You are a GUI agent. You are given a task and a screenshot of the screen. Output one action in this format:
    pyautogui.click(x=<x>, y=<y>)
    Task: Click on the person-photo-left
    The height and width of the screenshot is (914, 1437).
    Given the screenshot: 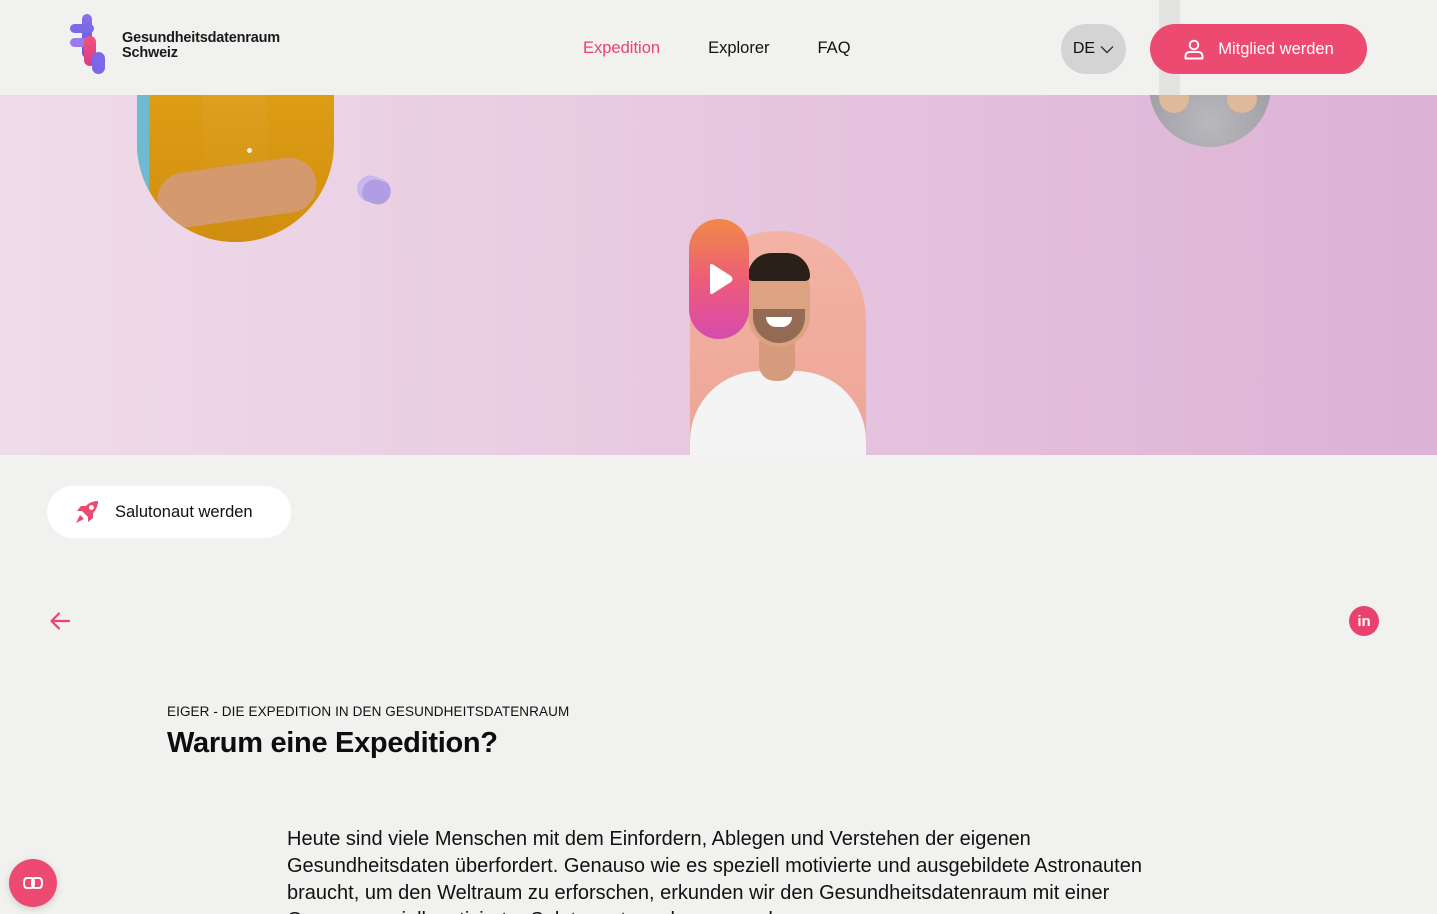 What is the action you would take?
    pyautogui.click(x=235, y=168)
    